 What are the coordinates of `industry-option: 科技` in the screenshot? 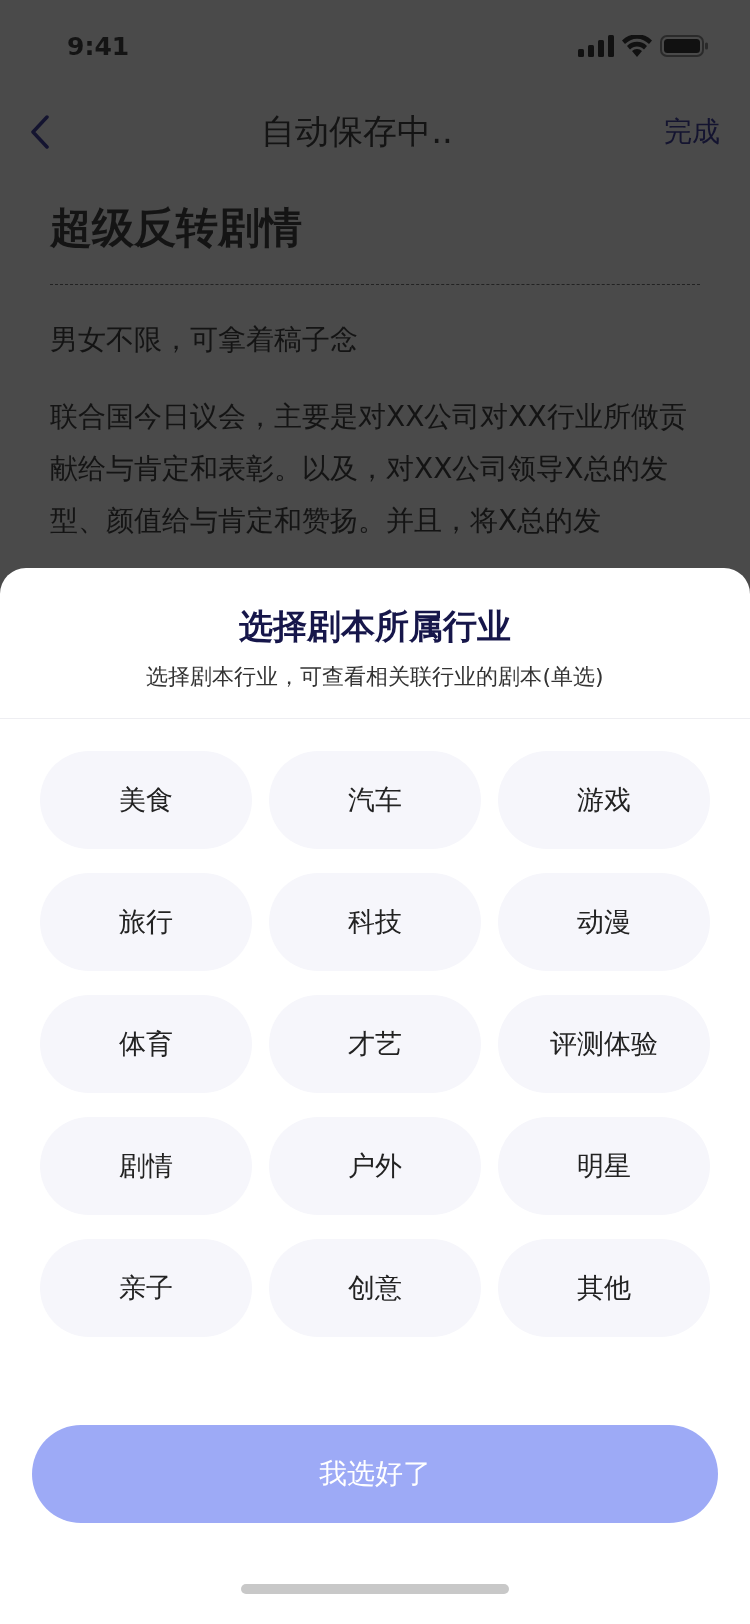 It's located at (375, 922).